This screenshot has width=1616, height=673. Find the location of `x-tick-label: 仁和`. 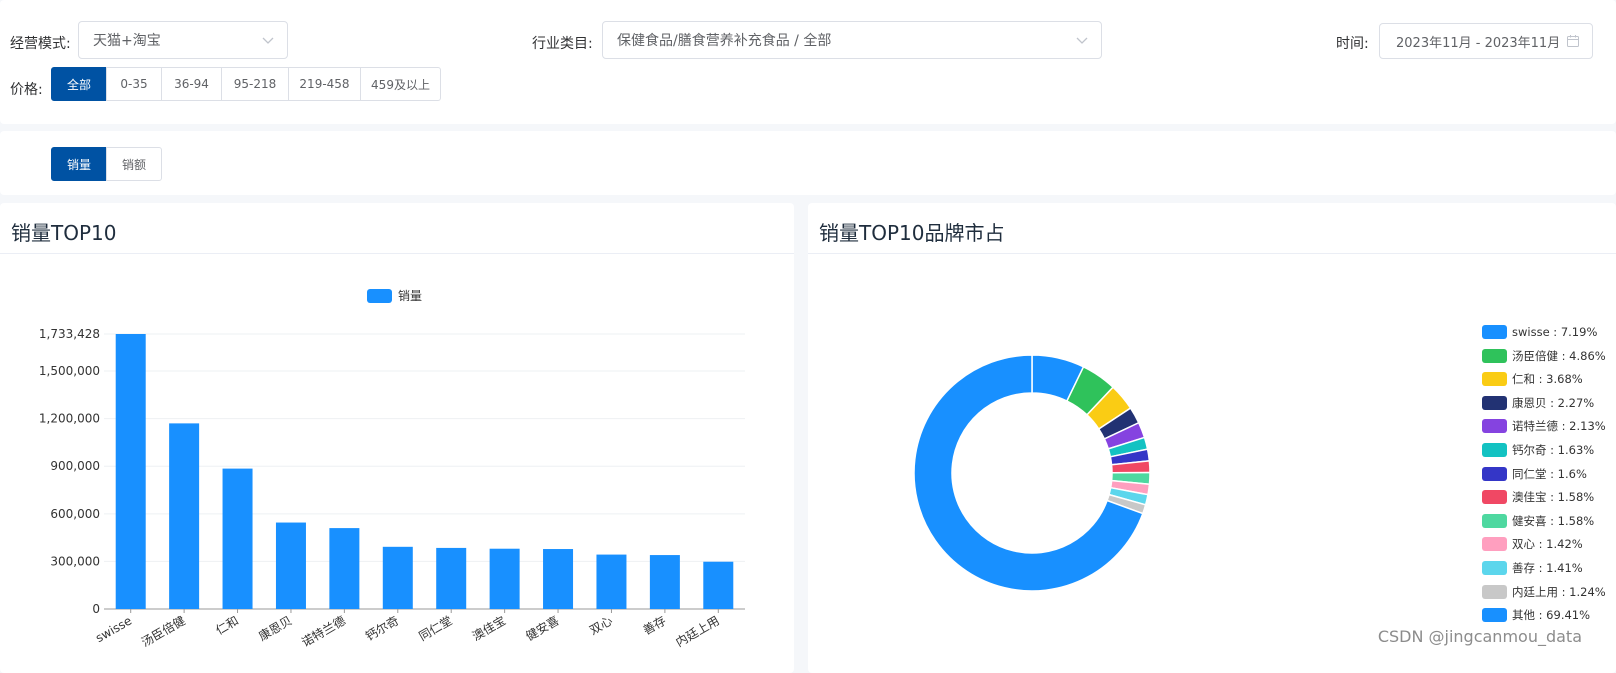

x-tick-label: 仁和 is located at coordinates (227, 625).